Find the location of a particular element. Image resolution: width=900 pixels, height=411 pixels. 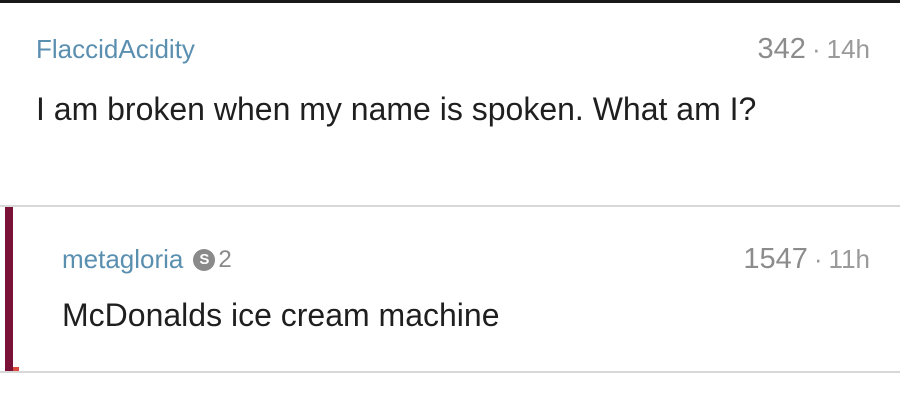

comment-age: 11h is located at coordinates (849, 259).